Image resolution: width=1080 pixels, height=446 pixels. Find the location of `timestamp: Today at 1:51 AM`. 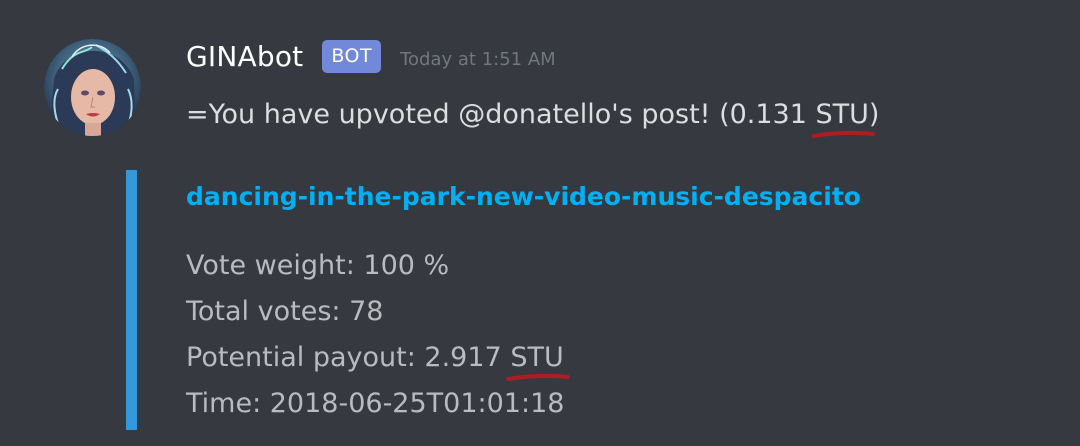

timestamp: Today at 1:51 AM is located at coordinates (478, 59).